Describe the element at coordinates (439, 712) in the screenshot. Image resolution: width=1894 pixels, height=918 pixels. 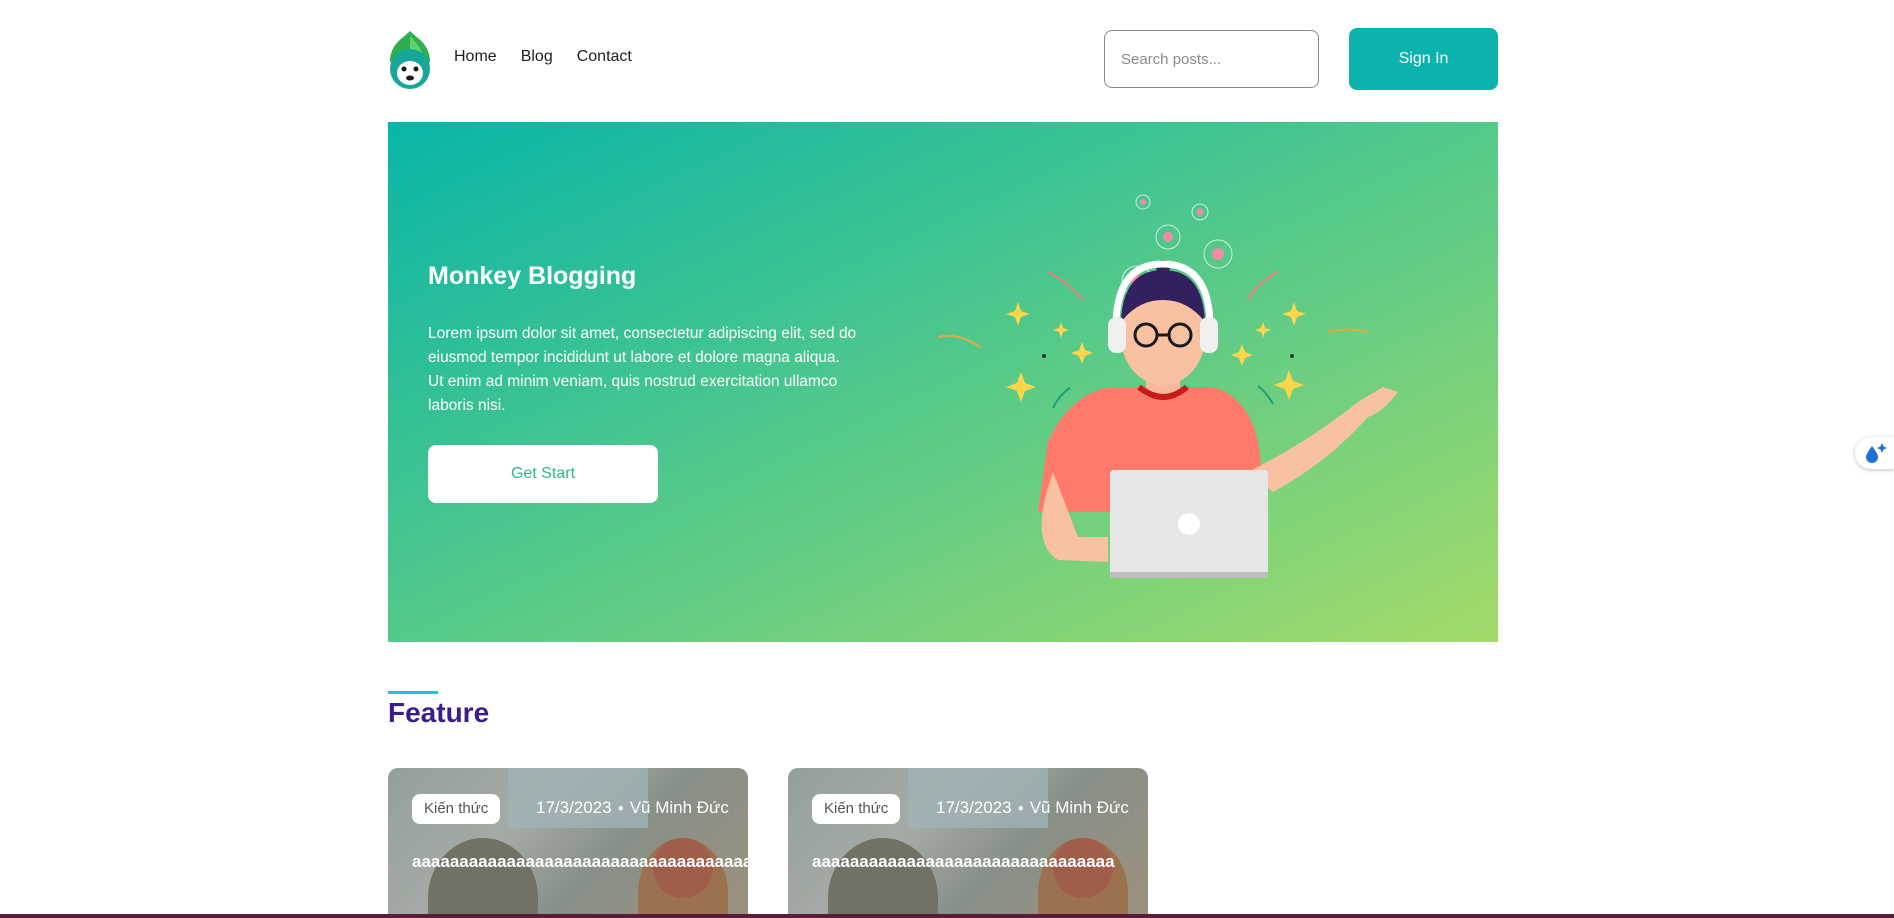
I see `feature-title: Feature` at that location.